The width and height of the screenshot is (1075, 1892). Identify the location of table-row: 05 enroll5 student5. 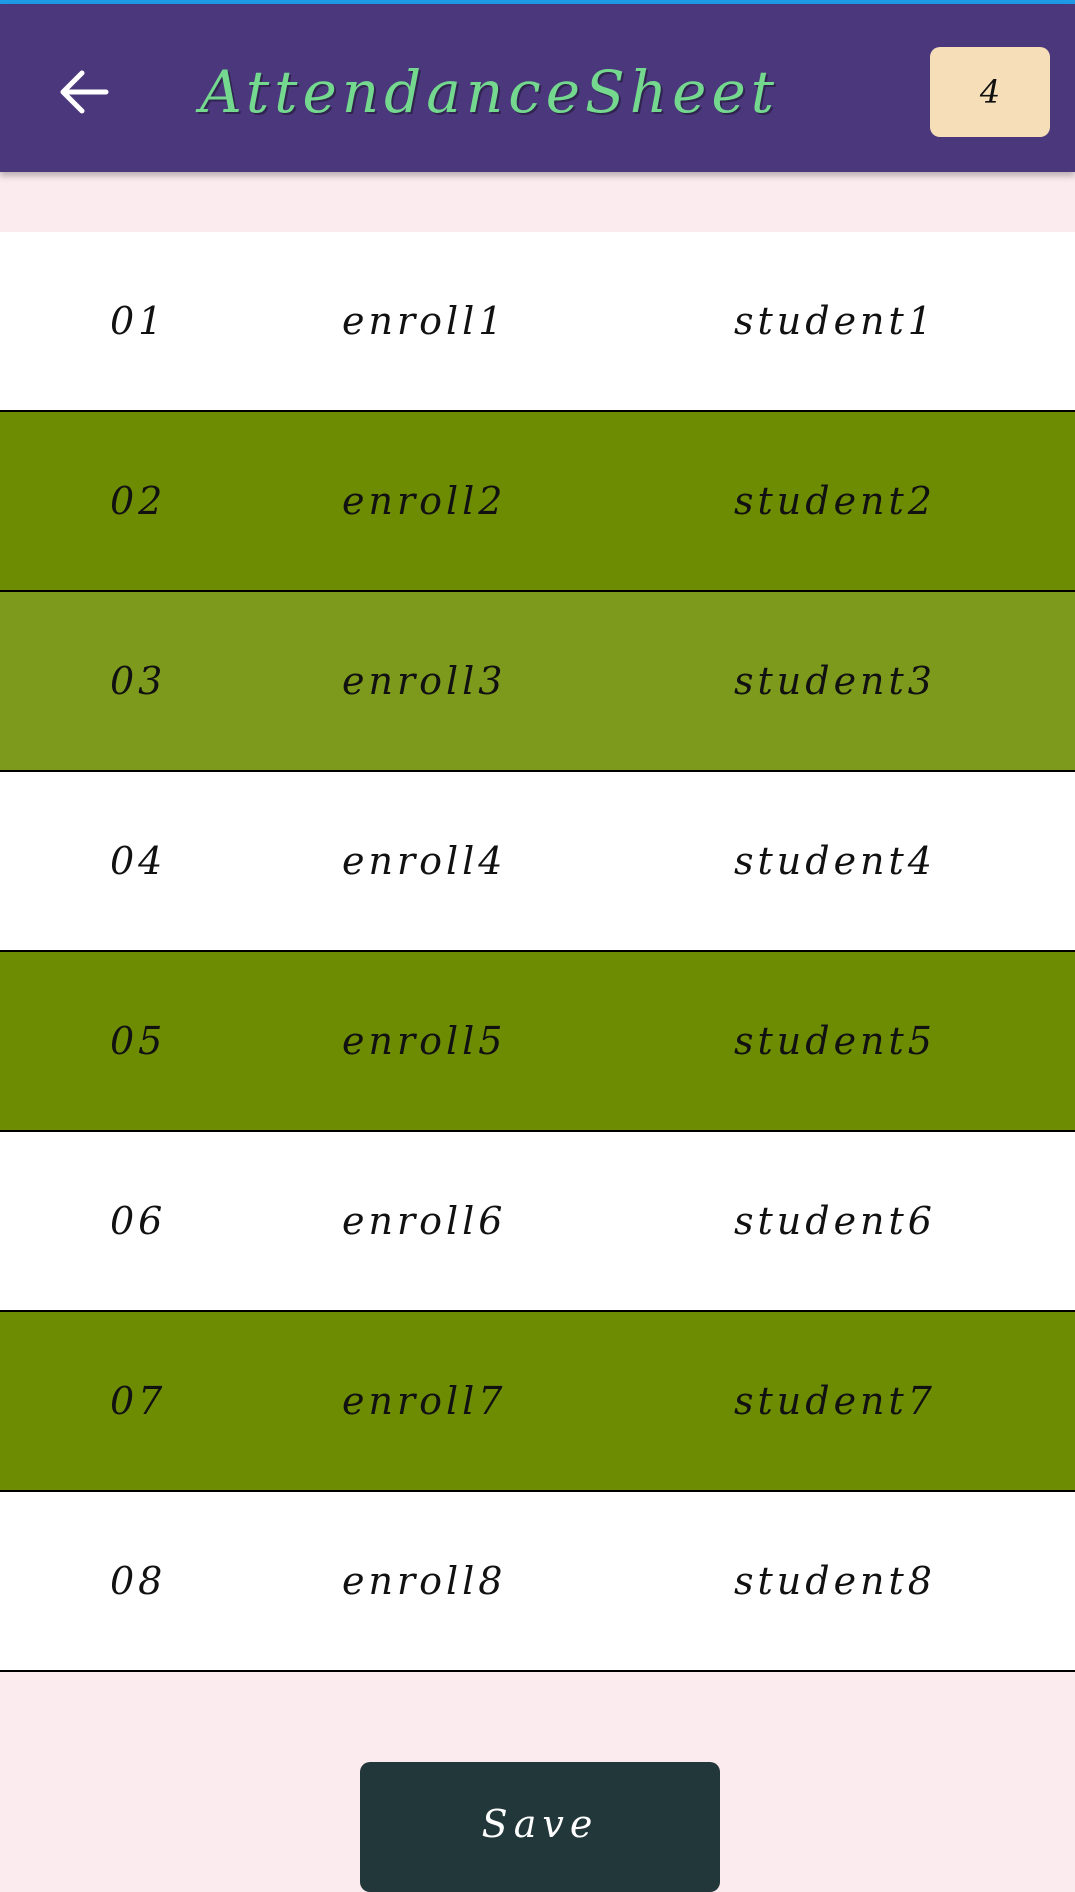
(537, 1042).